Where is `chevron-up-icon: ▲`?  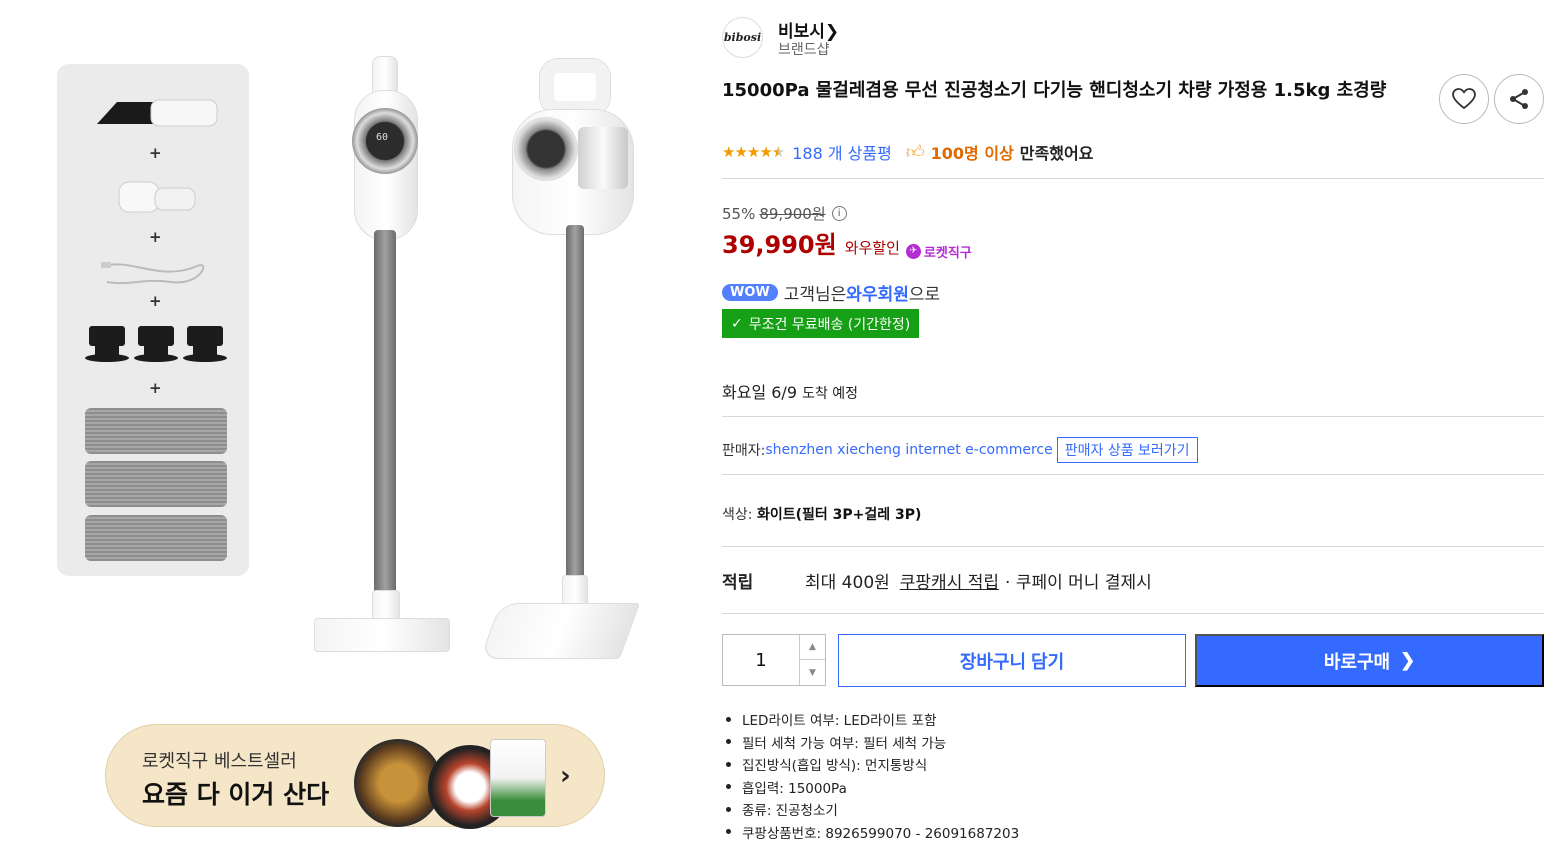 chevron-up-icon: ▲ is located at coordinates (812, 647).